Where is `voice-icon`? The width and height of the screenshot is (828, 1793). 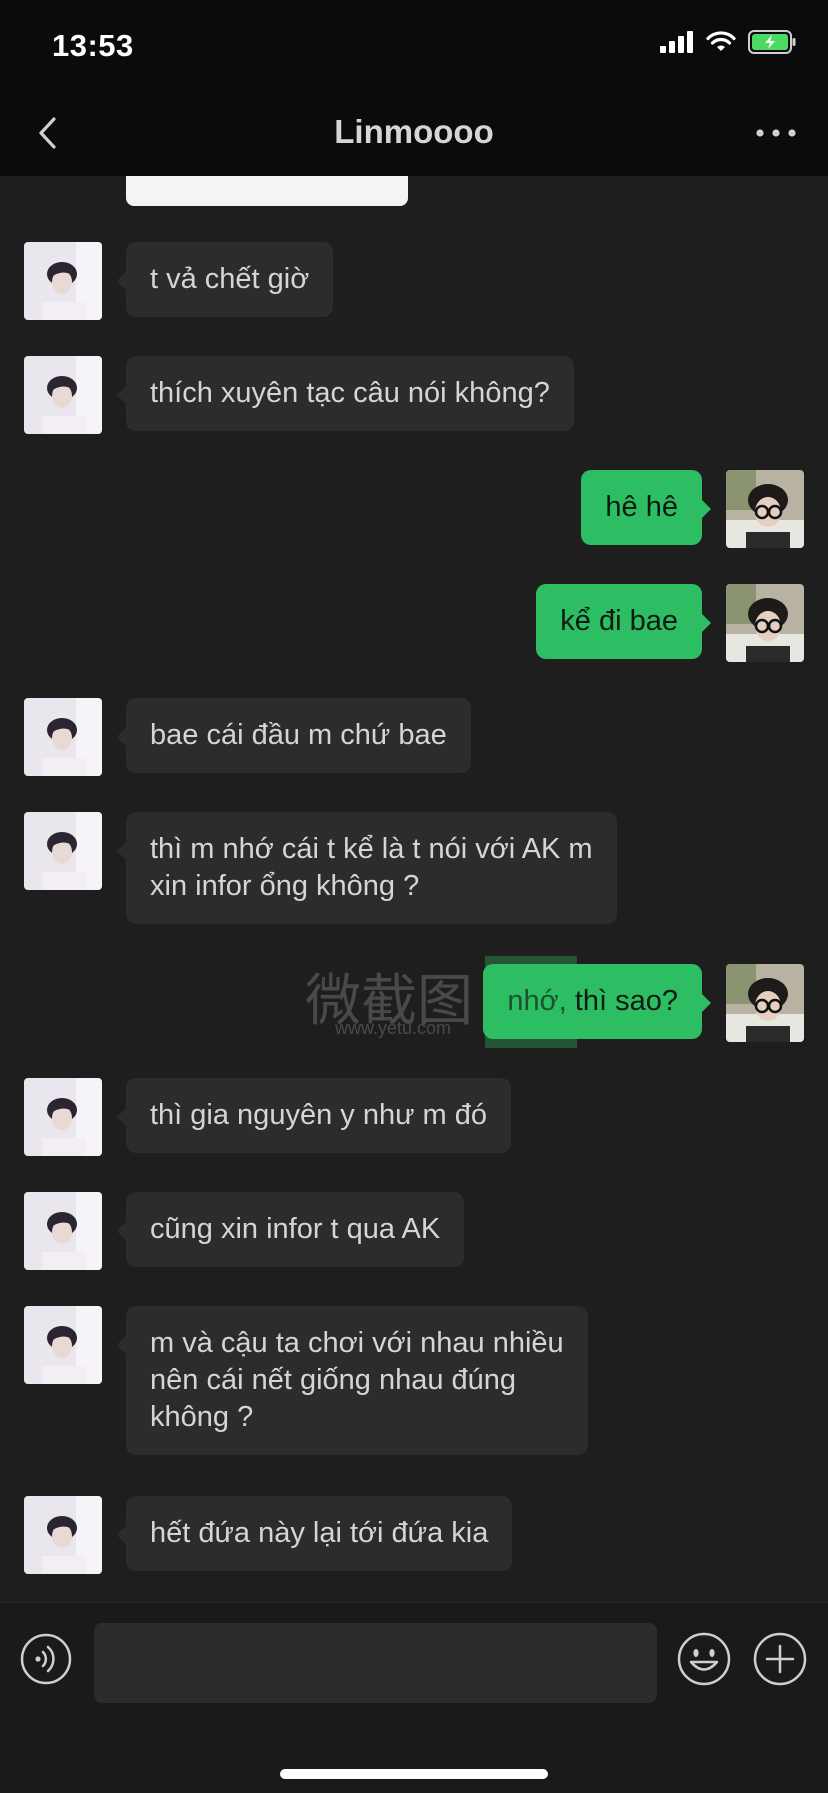 voice-icon is located at coordinates (46, 1659).